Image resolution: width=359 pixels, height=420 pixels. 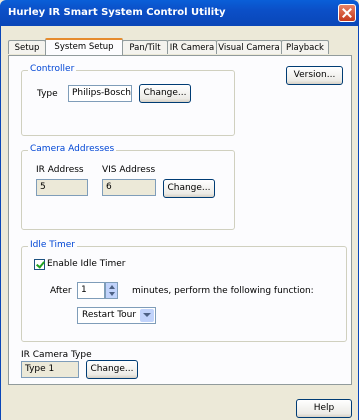 I want to click on idle-function-value: Restart Tour, so click(x=109, y=315).